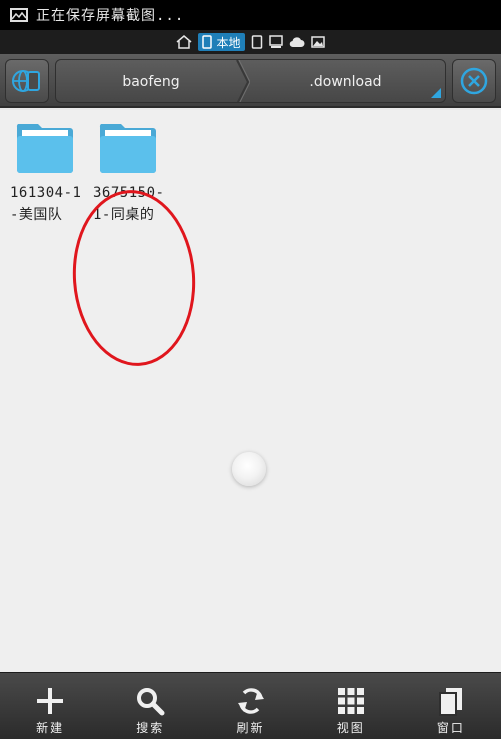 The height and width of the screenshot is (739, 501). Describe the element at coordinates (46, 193) in the screenshot. I see `folder-label-line1: 161304-1` at that location.